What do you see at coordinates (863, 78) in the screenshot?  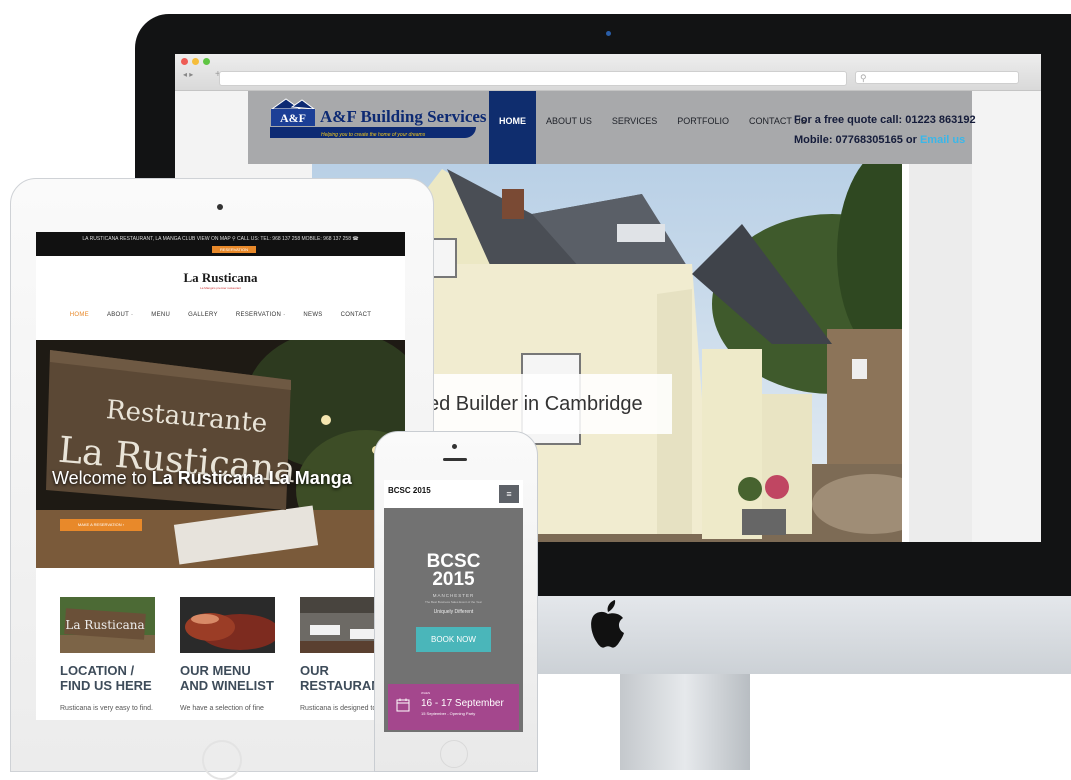 I see `search-icon: ⚲` at bounding box center [863, 78].